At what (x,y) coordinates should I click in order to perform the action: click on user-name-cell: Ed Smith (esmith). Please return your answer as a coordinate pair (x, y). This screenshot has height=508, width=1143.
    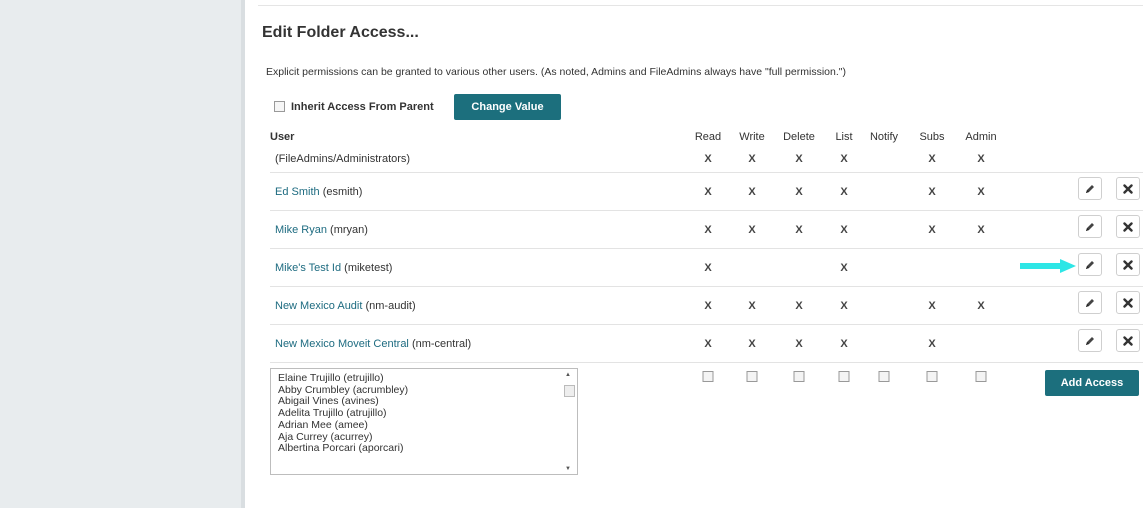
    Looking at the image, I should click on (318, 192).